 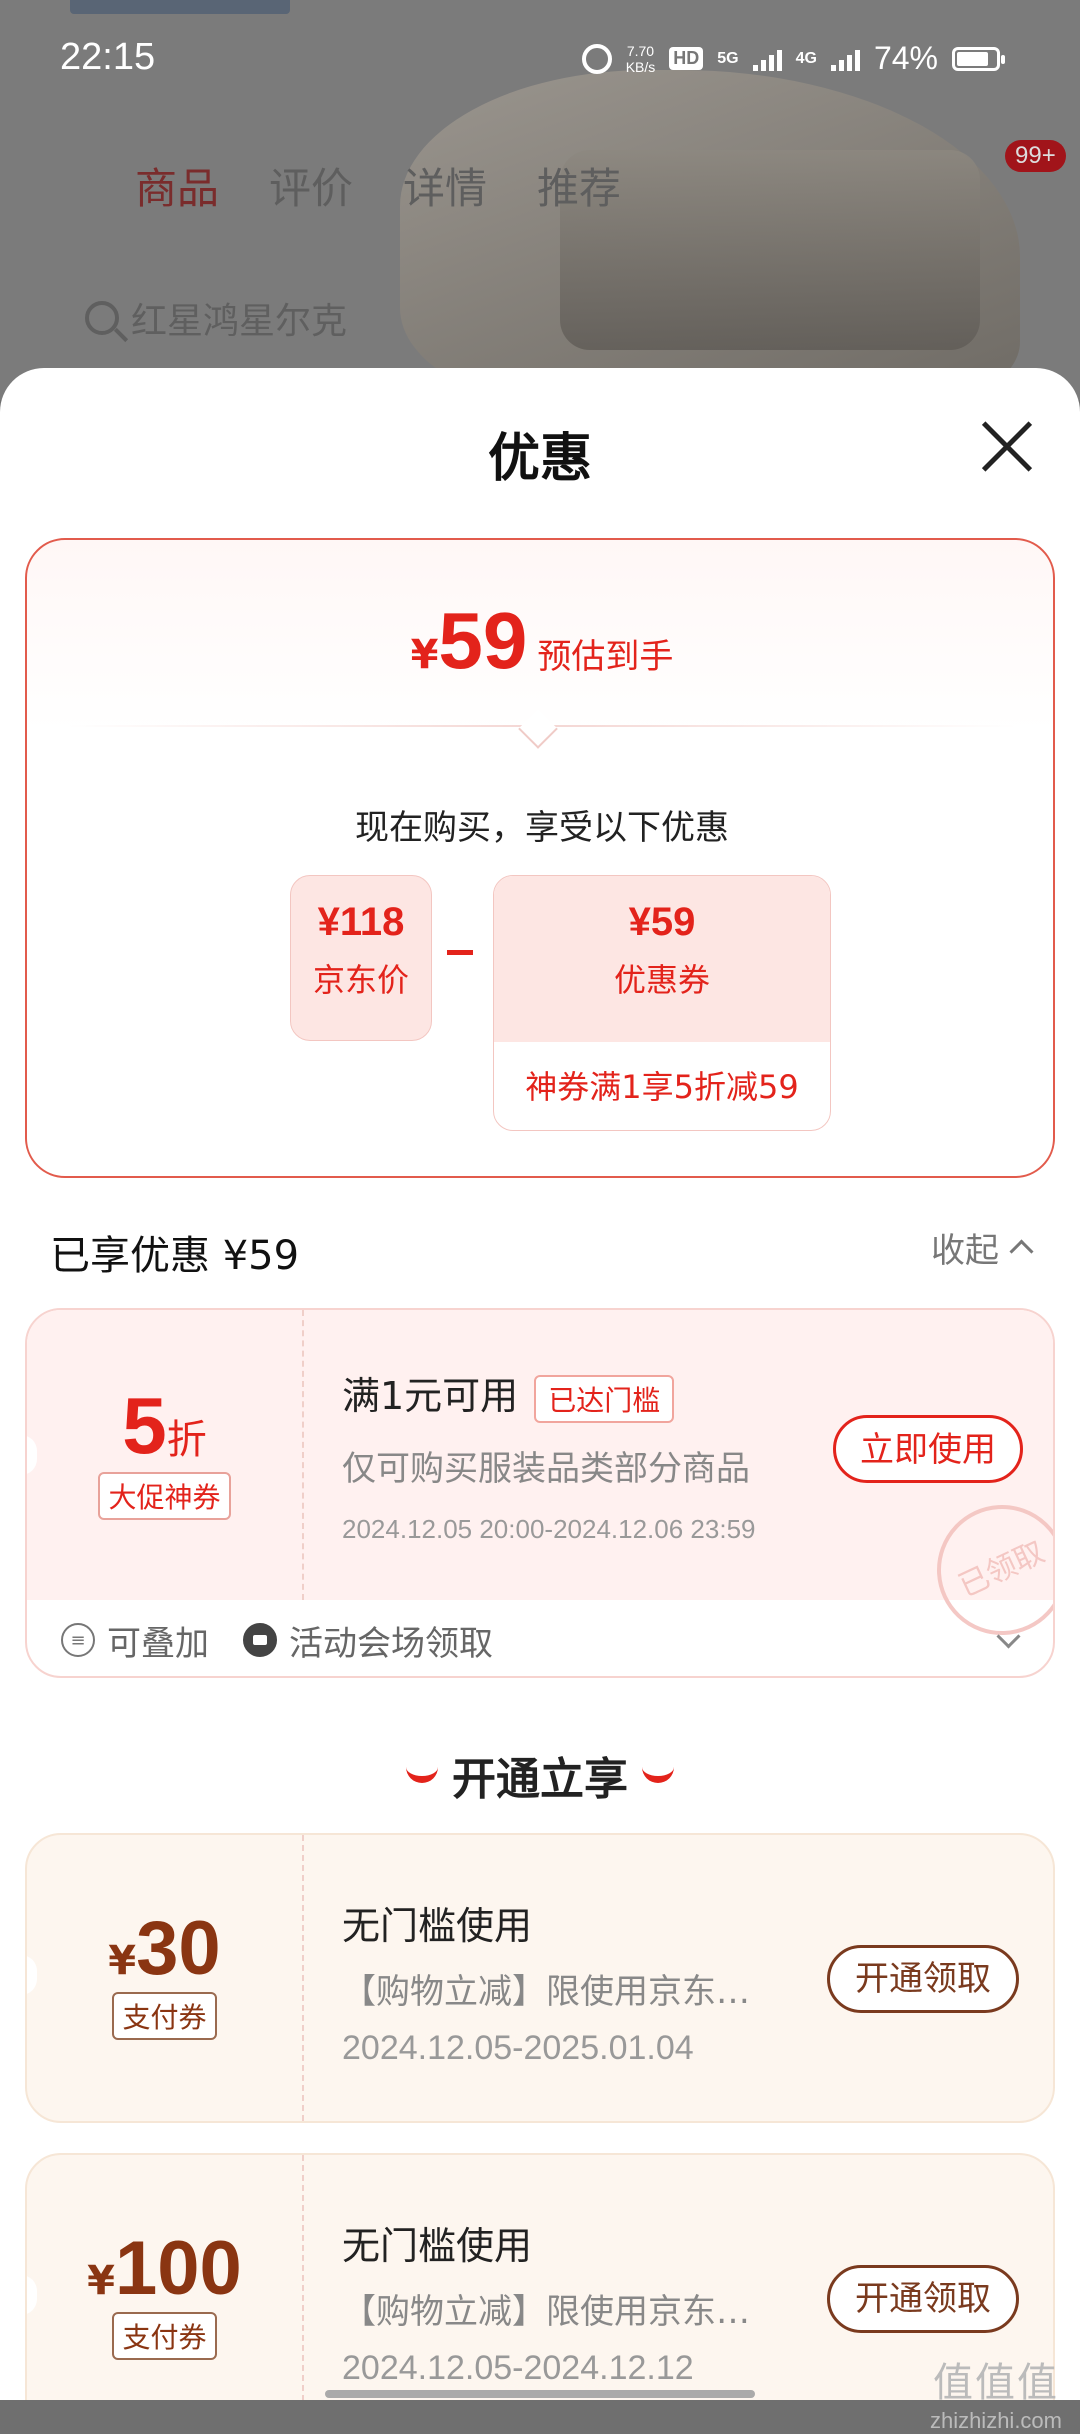 I want to click on tab-product: 商品, so click(x=177, y=185).